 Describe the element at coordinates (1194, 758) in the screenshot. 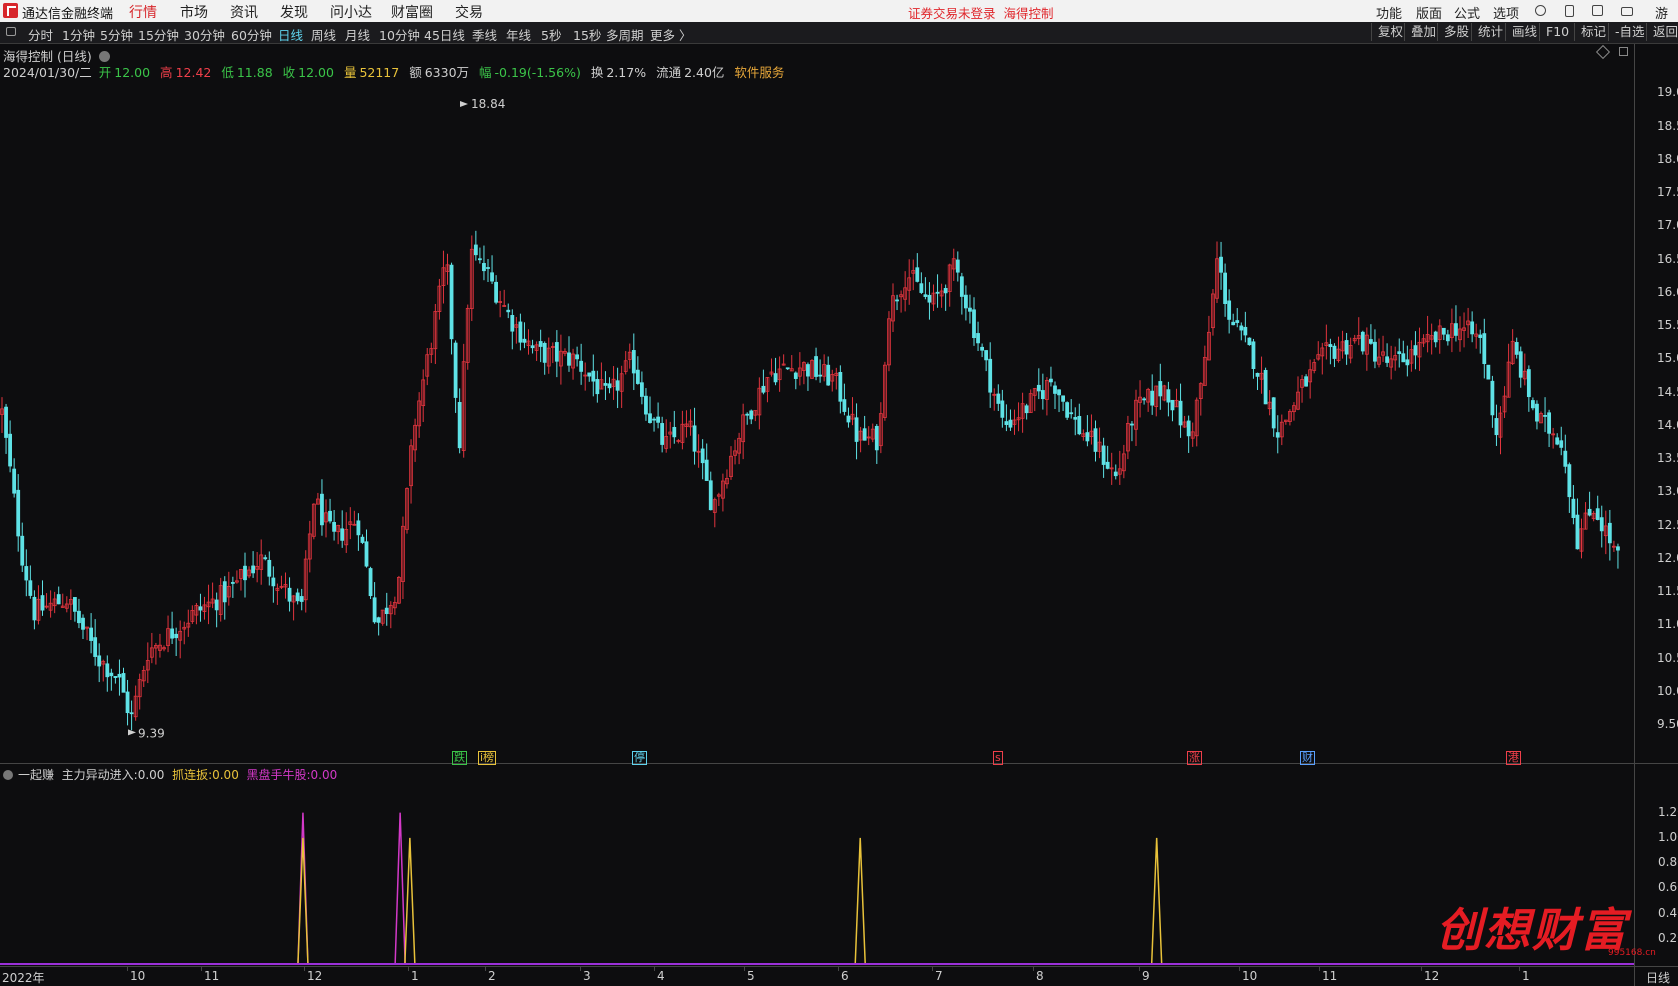

I see `signal-marker: 涨` at that location.